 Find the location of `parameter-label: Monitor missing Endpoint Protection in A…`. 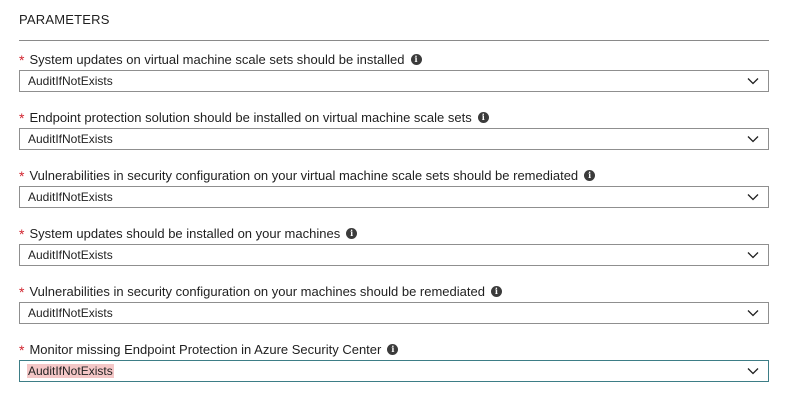

parameter-label: Monitor missing Endpoint Protection in A… is located at coordinates (205, 349).